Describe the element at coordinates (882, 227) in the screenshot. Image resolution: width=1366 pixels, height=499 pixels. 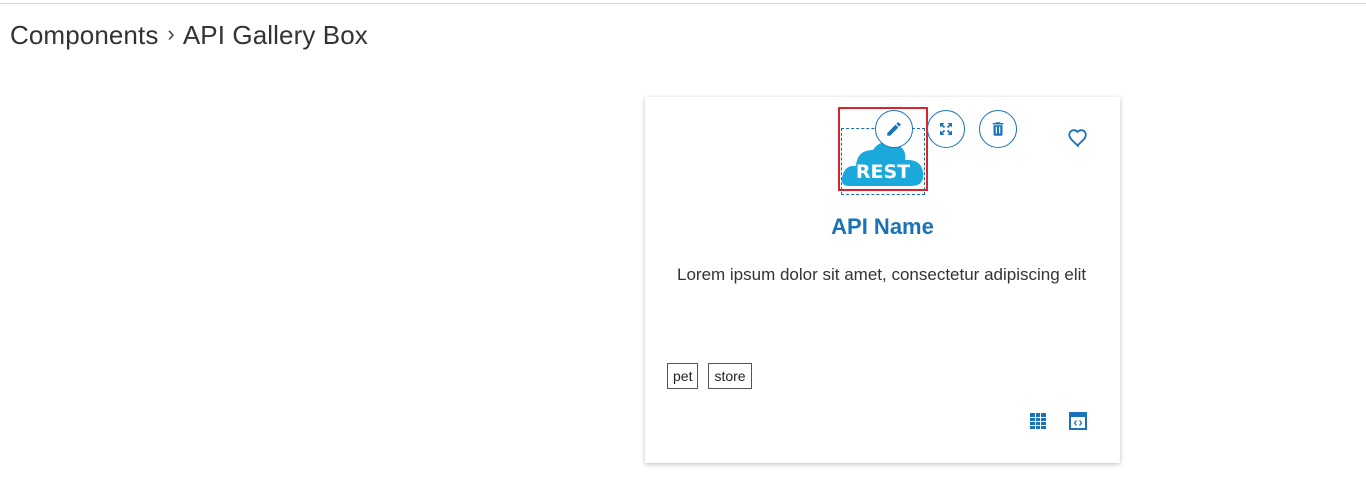
I see `api-name: API Name` at that location.